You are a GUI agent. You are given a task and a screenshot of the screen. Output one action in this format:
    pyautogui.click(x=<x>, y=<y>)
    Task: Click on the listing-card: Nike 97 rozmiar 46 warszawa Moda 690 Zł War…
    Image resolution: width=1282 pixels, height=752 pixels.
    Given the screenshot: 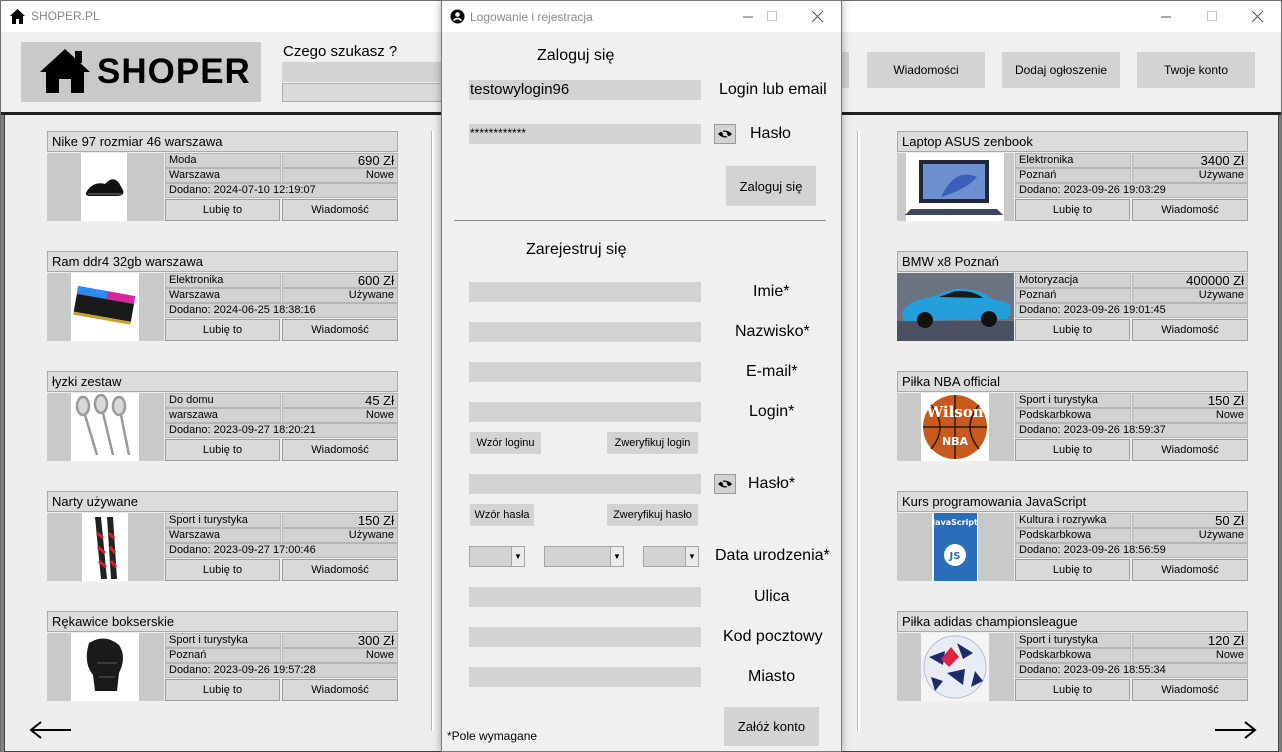 What is the action you would take?
    pyautogui.click(x=223, y=176)
    